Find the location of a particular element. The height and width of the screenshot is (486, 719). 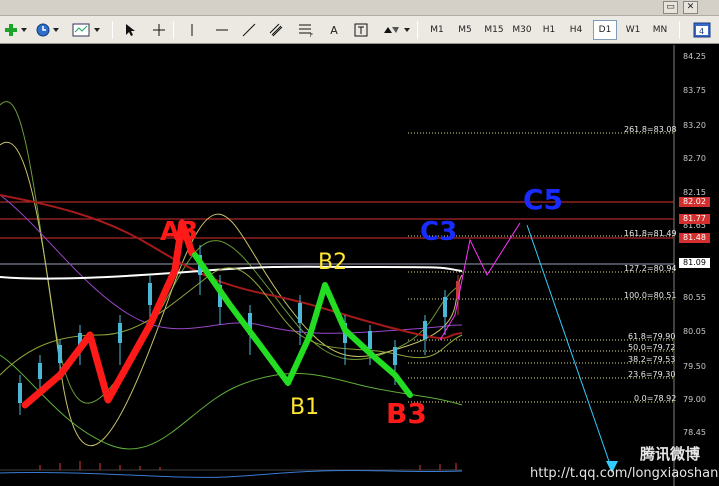

timeframe-mn: MN is located at coordinates (660, 30).